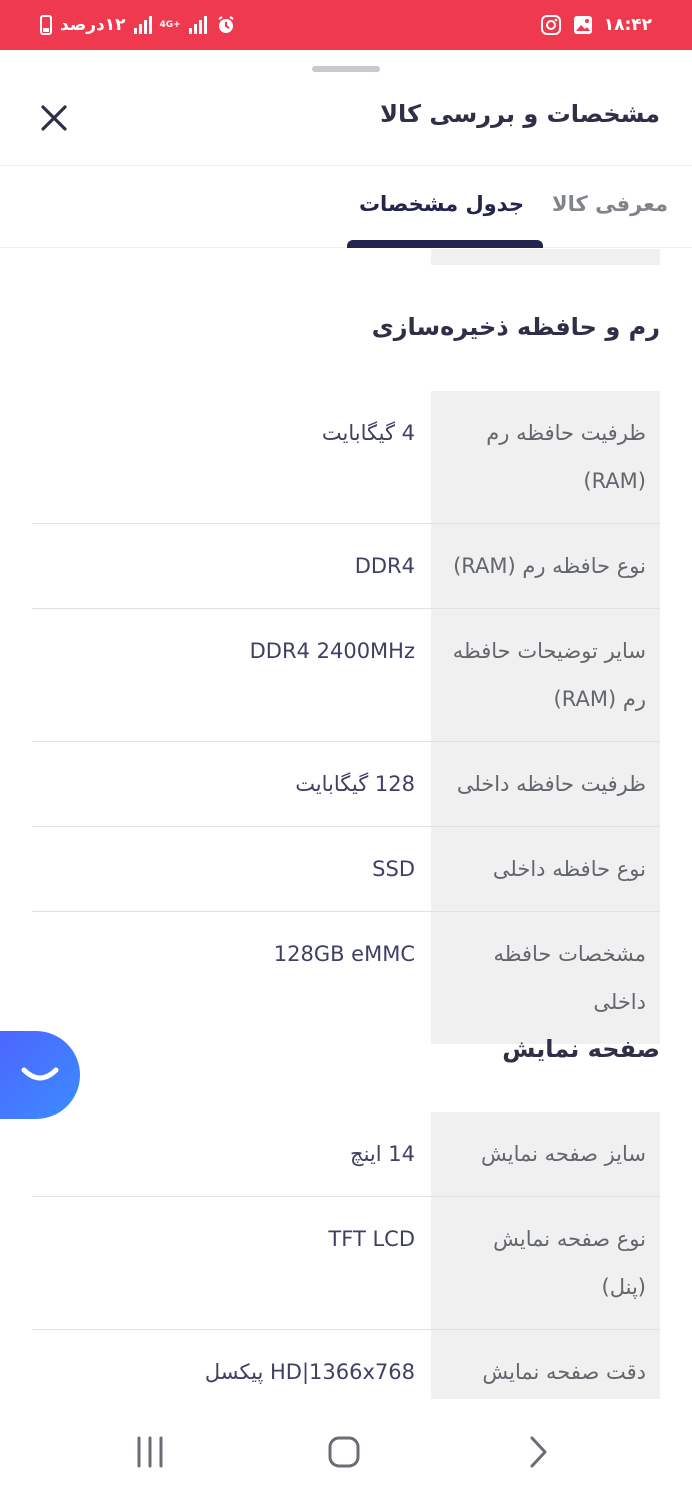  I want to click on home-icon, so click(344, 1452).